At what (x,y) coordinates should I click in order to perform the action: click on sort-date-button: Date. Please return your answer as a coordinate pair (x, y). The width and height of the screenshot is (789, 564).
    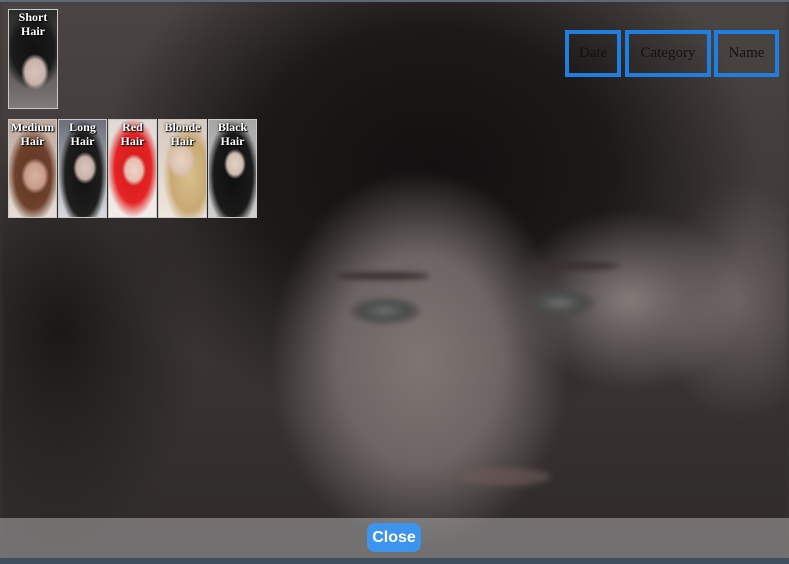
    Looking at the image, I should click on (593, 53).